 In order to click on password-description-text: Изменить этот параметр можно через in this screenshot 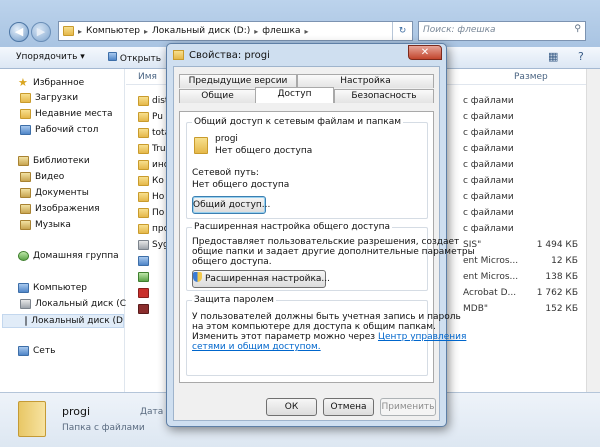, I will do `click(285, 337)`.